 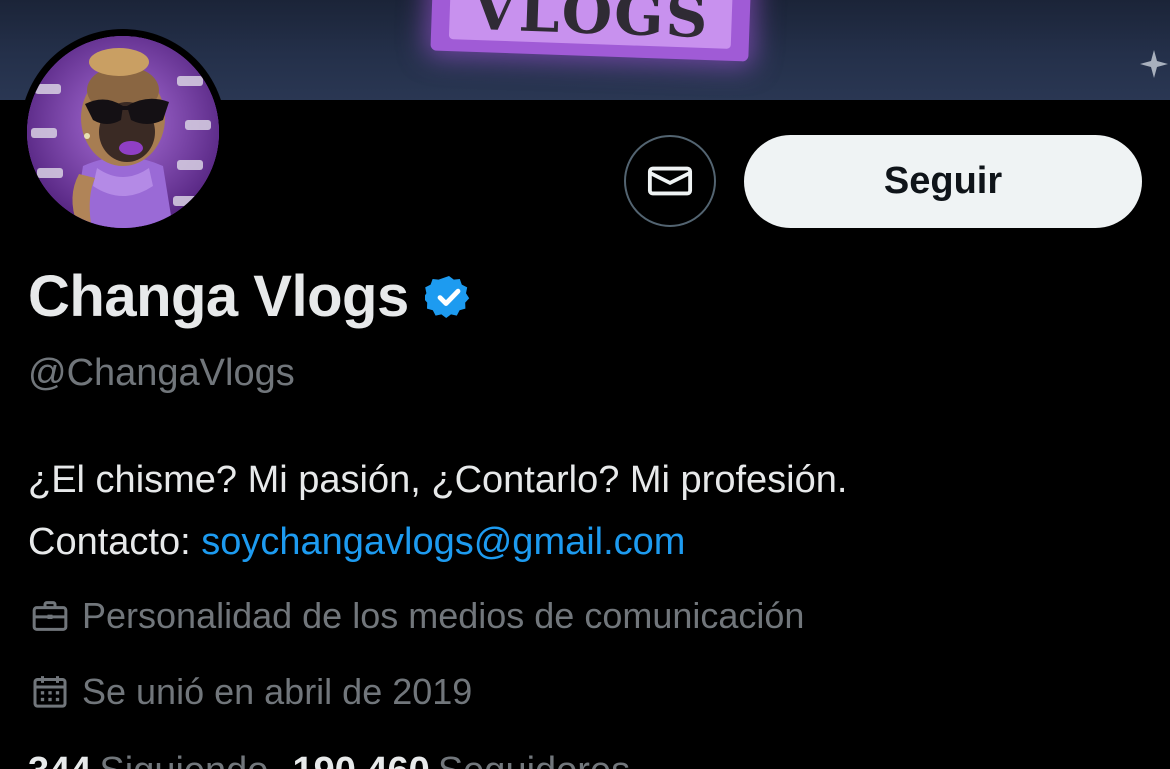 I want to click on bio-contact-label: Contacto:, so click(x=115, y=542).